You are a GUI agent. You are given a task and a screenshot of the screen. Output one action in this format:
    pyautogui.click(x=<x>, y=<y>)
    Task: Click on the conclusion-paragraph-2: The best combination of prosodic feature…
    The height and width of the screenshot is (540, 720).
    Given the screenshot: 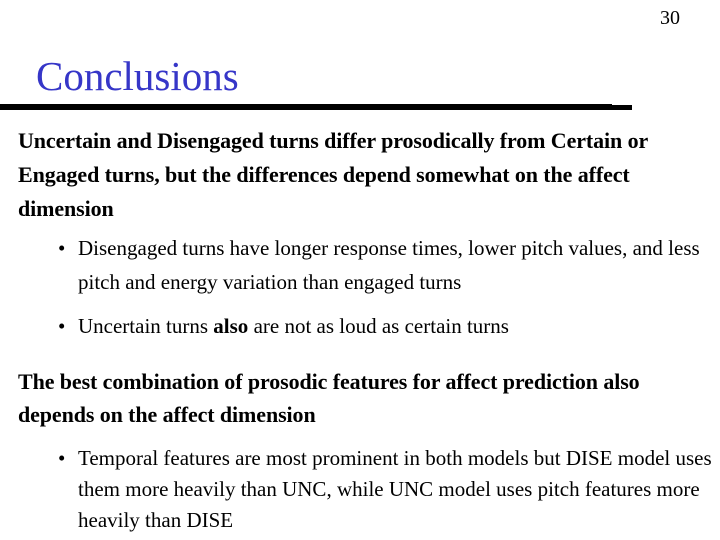 What is the action you would take?
    pyautogui.click(x=329, y=398)
    